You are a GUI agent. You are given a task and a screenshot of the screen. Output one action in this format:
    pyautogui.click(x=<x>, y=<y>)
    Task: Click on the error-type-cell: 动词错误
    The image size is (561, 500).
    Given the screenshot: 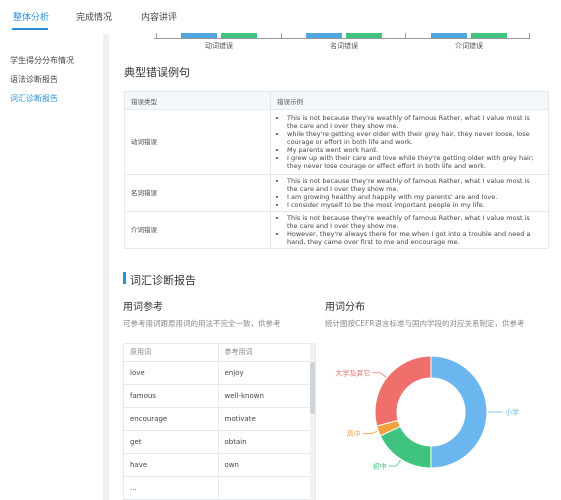 What is the action you would take?
    pyautogui.click(x=197, y=142)
    